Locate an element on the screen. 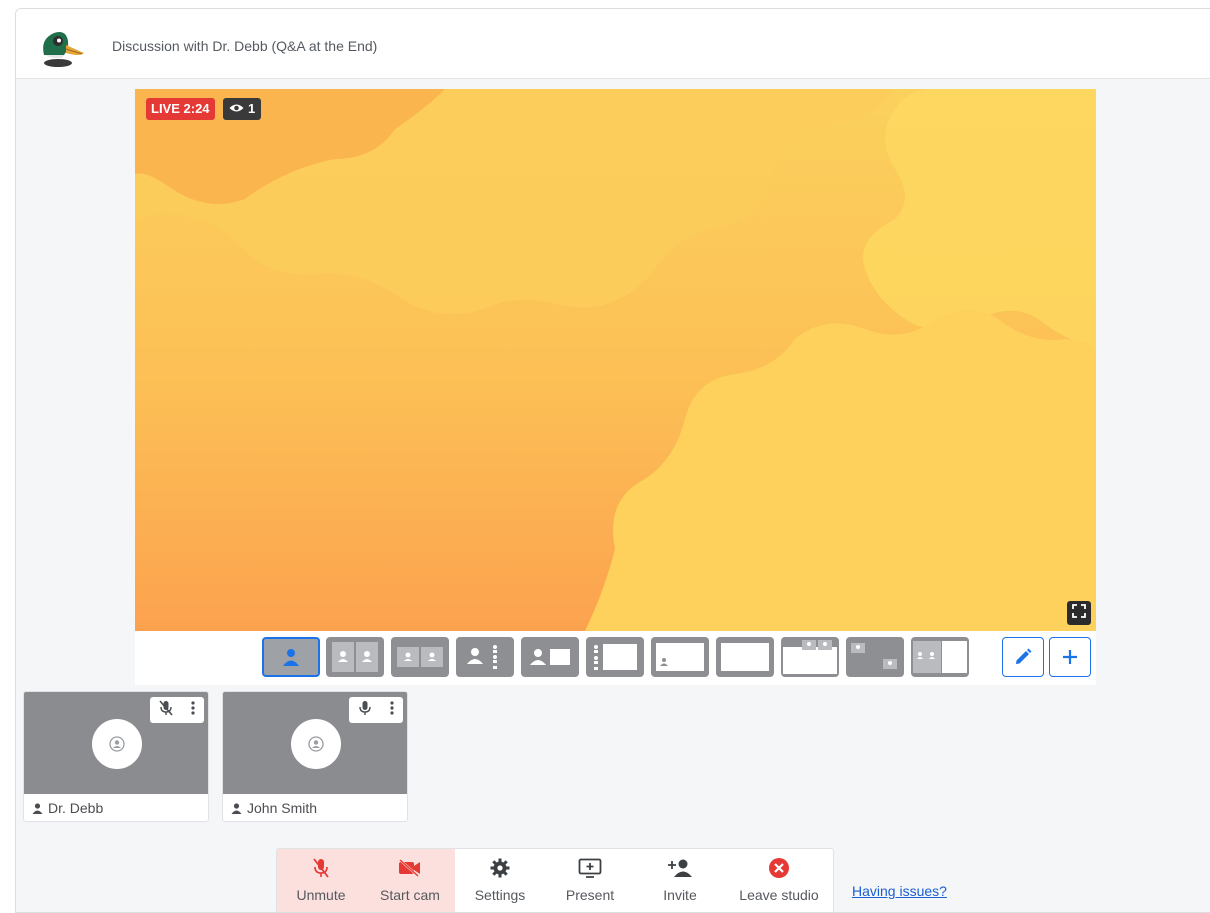 This screenshot has width=1210, height=913. two-person-small-layout-icon is located at coordinates (420, 657).